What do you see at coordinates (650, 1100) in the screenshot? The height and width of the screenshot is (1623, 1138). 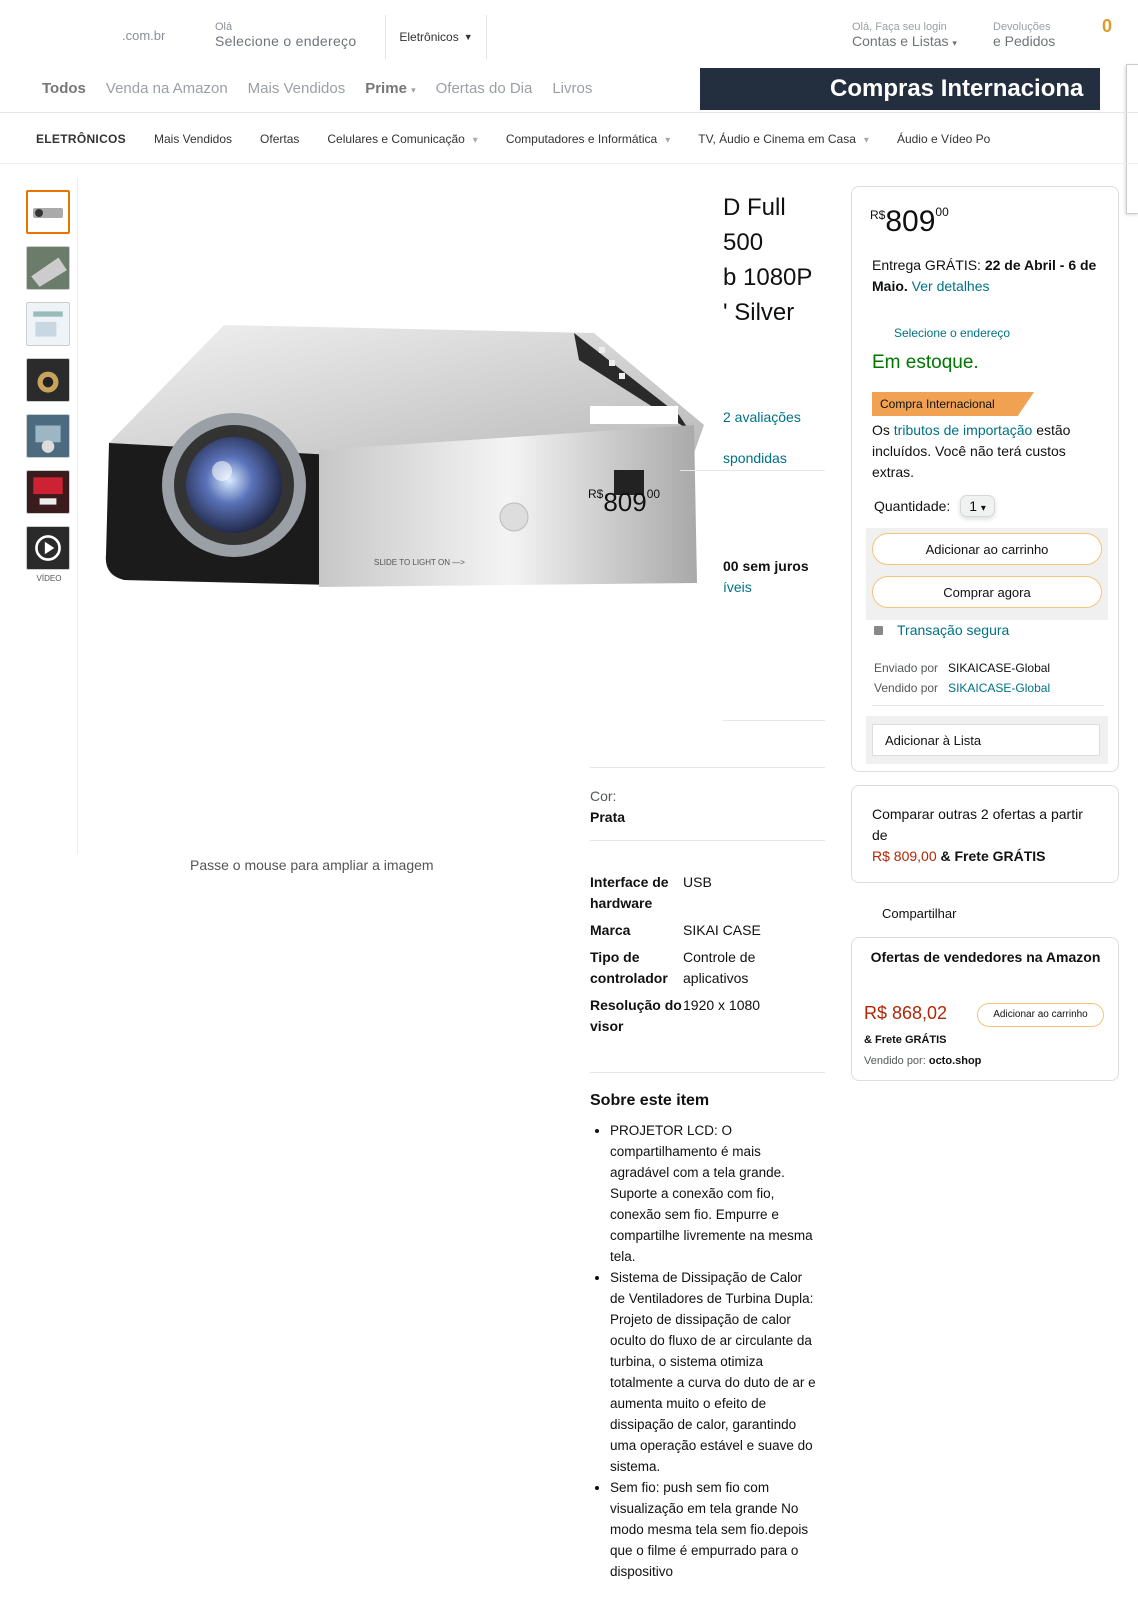 I see `about-heading: Sobre este item` at bounding box center [650, 1100].